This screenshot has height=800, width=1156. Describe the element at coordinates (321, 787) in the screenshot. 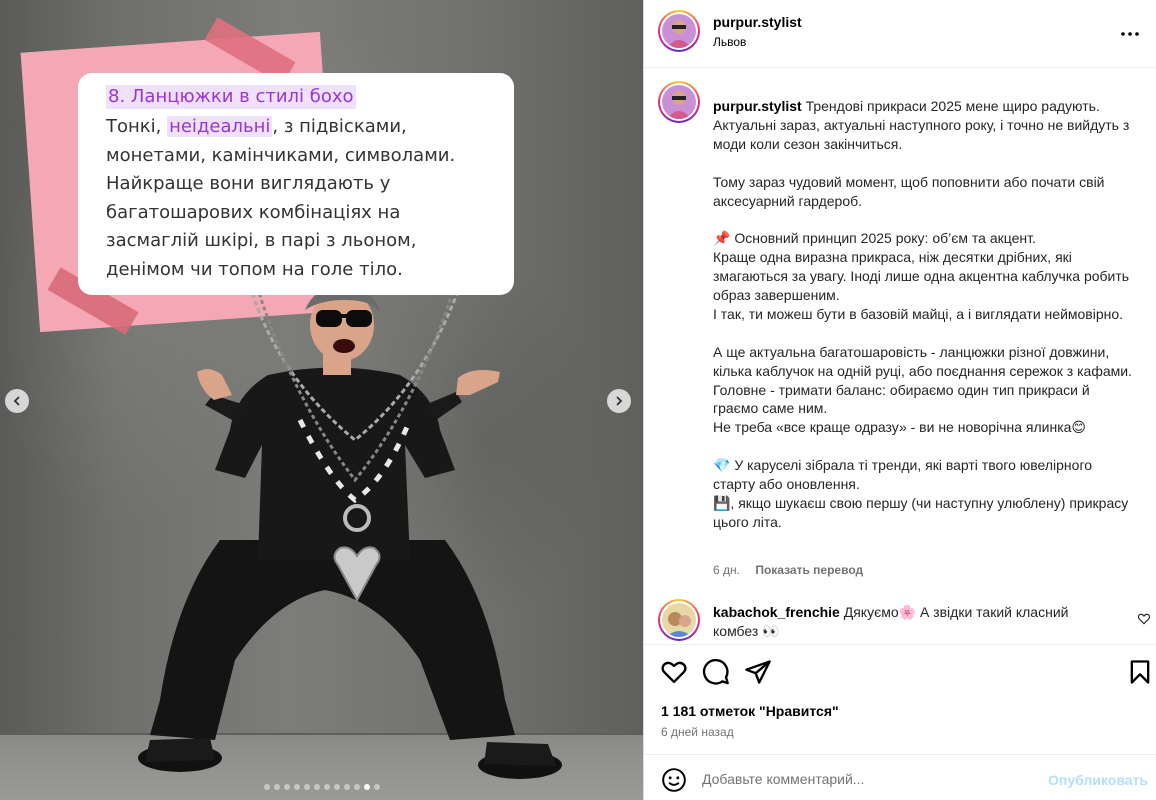

I see `carousel-indicator` at that location.